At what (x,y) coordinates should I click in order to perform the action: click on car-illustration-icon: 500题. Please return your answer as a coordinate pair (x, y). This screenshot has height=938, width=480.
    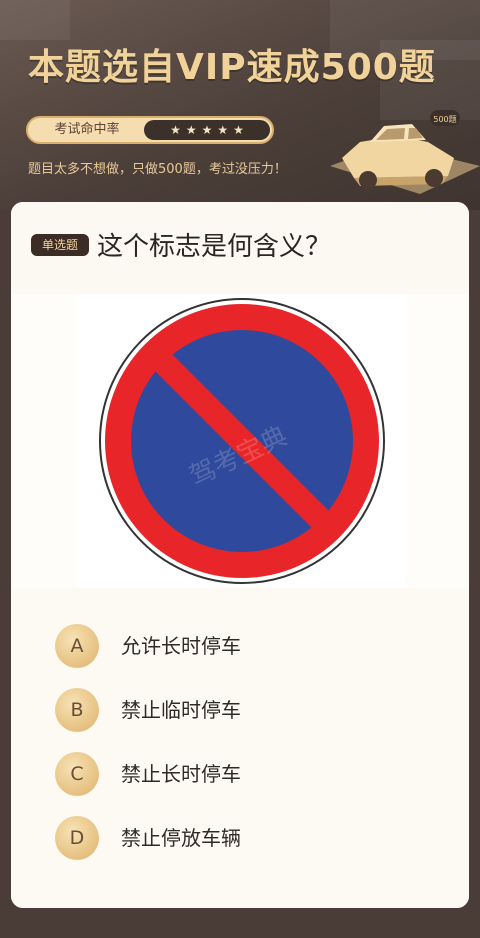
    Looking at the image, I should click on (405, 152).